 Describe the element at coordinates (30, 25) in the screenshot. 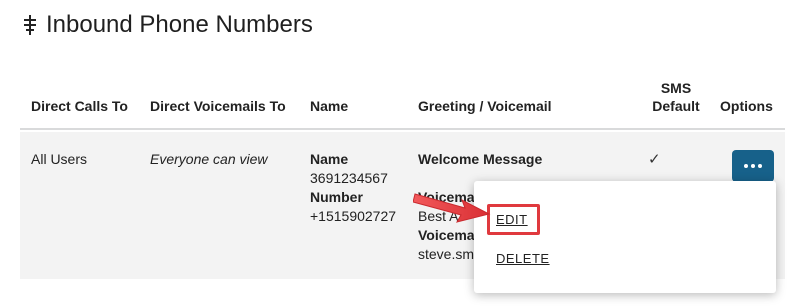

I see `phone-routing-icon` at that location.